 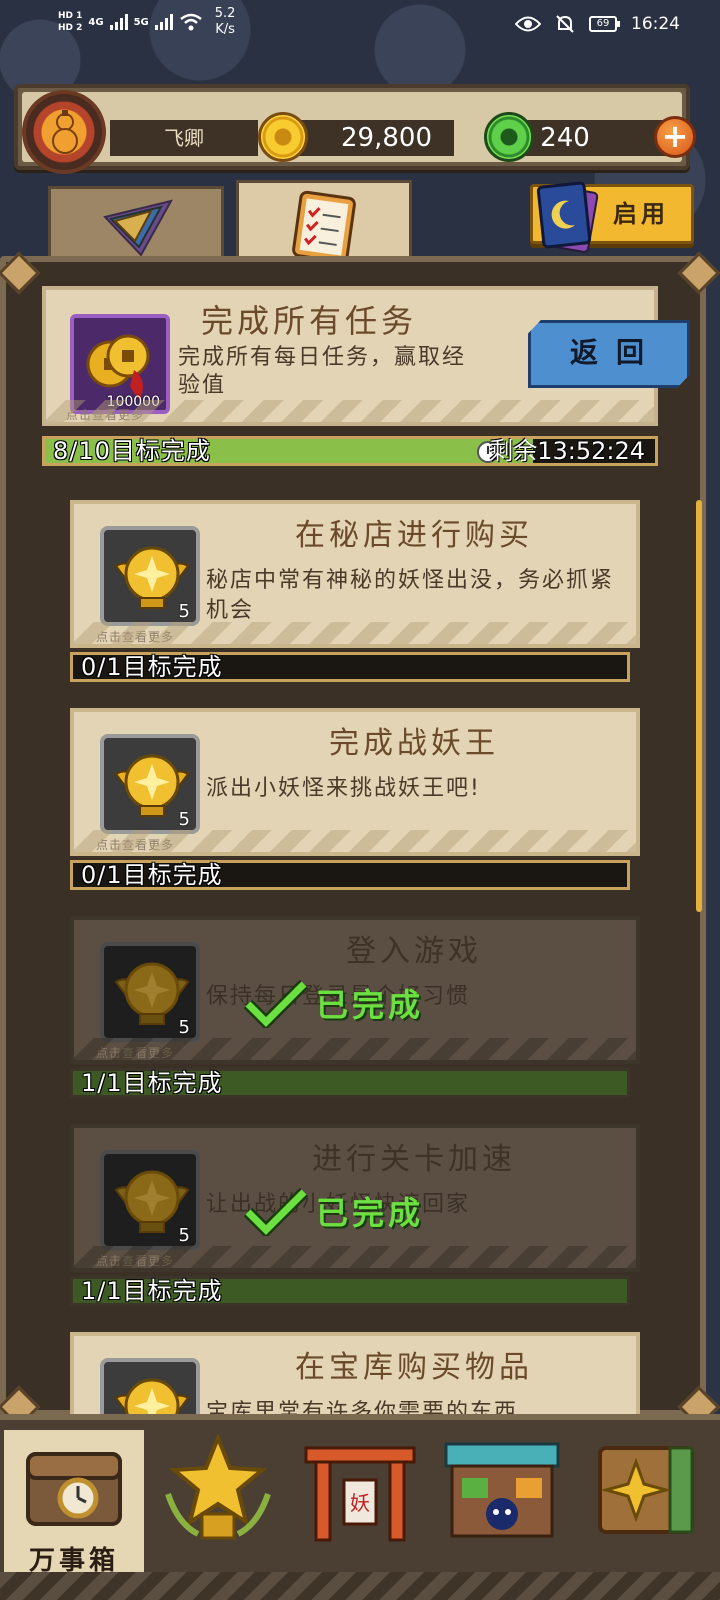 I want to click on tab-tasks, so click(x=324, y=223).